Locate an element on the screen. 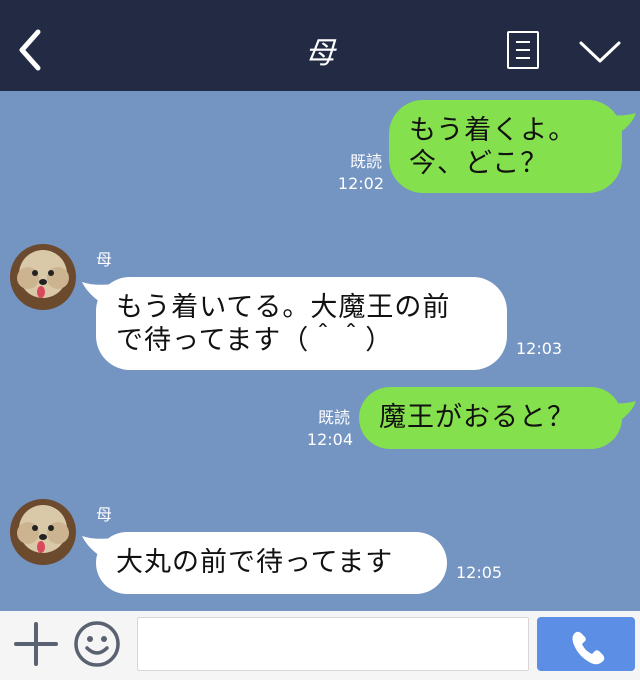 The image size is (640, 680). message-bubble-outgoing: 魔王がおると？ is located at coordinates (490, 418).